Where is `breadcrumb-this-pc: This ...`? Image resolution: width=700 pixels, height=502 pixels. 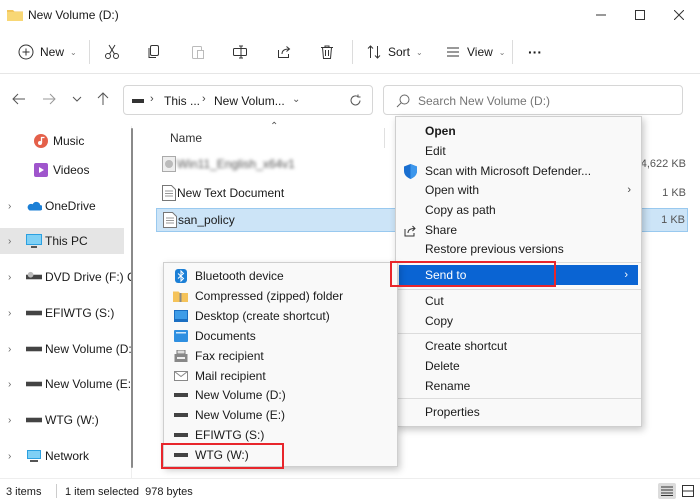 breadcrumb-this-pc: This ... is located at coordinates (182, 101).